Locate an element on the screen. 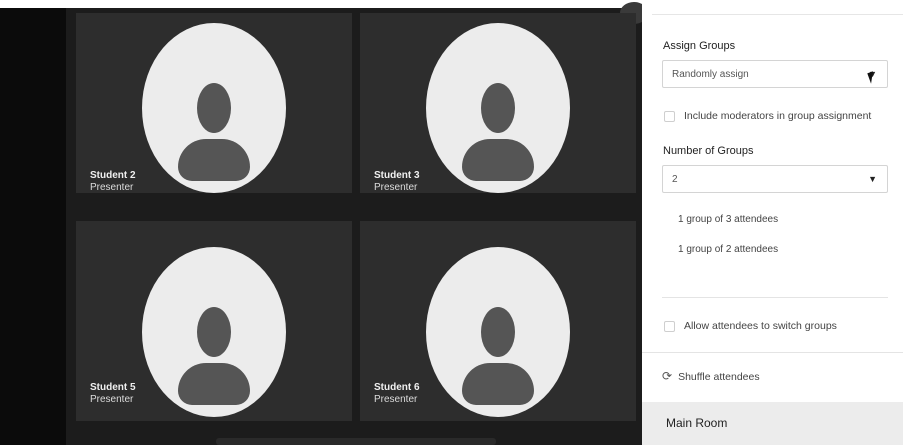 Image resolution: width=903 pixels, height=445 pixels. tile-label: Student 5 Presenter is located at coordinates (113, 394).